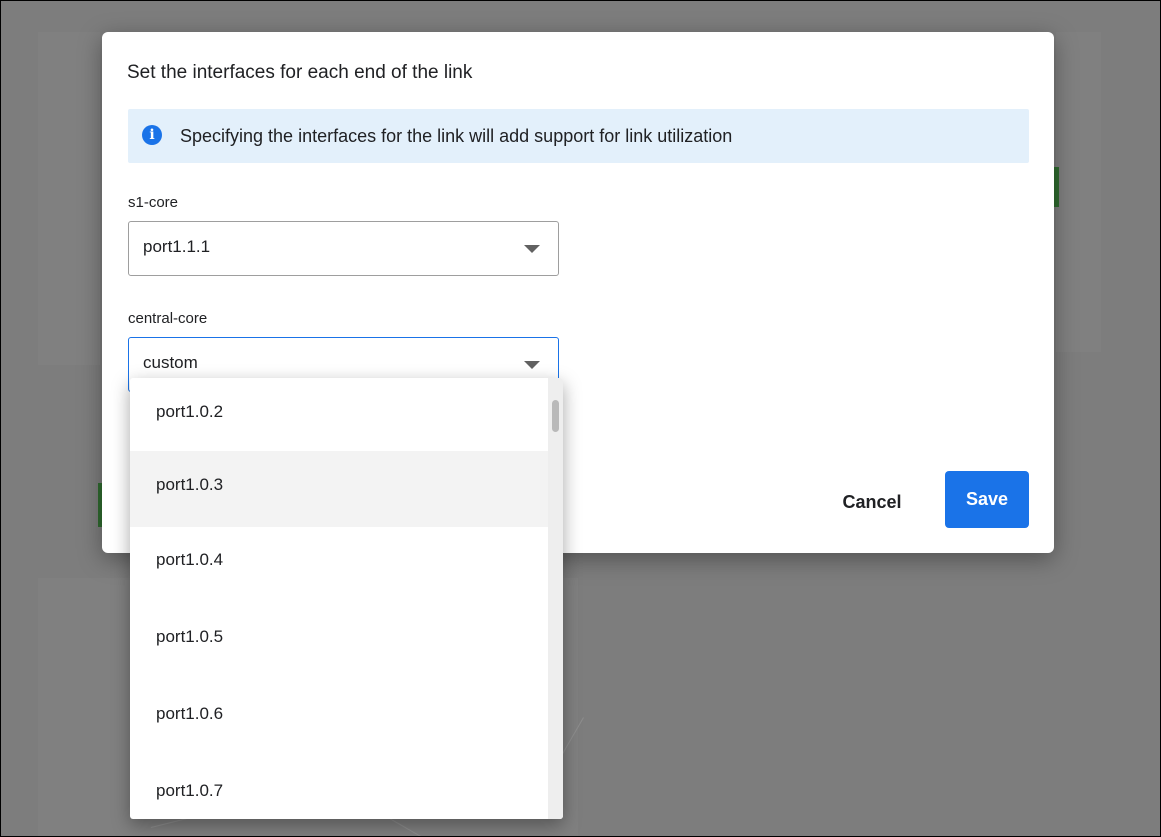 Image resolution: width=1161 pixels, height=837 pixels. What do you see at coordinates (190, 790) in the screenshot?
I see `option-label: port1.0.7` at bounding box center [190, 790].